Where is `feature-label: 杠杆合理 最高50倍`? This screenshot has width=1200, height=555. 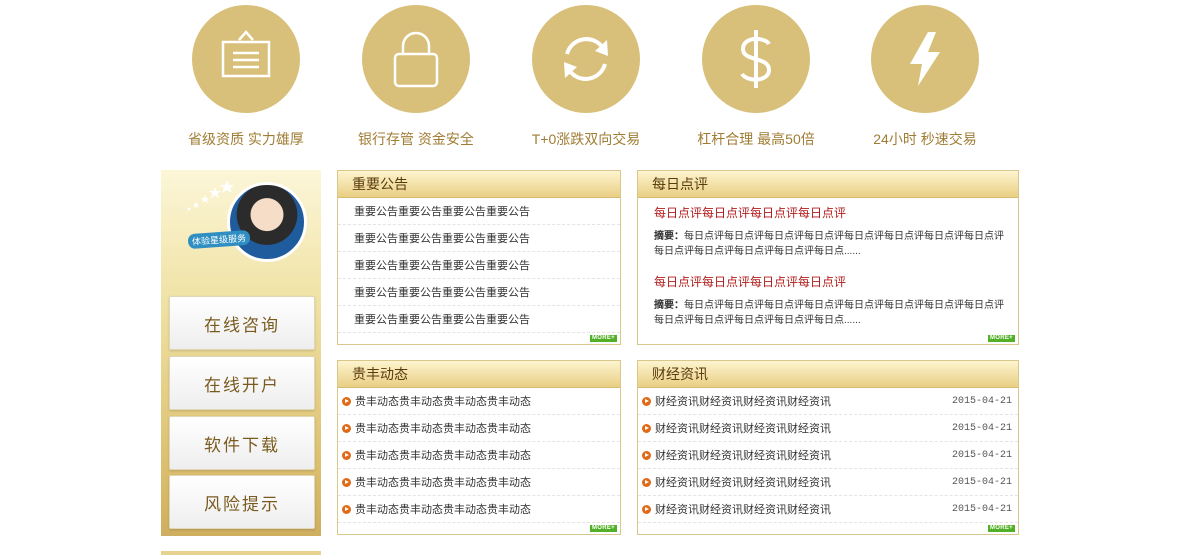 feature-label: 杠杆合理 最高50倍 is located at coordinates (756, 139).